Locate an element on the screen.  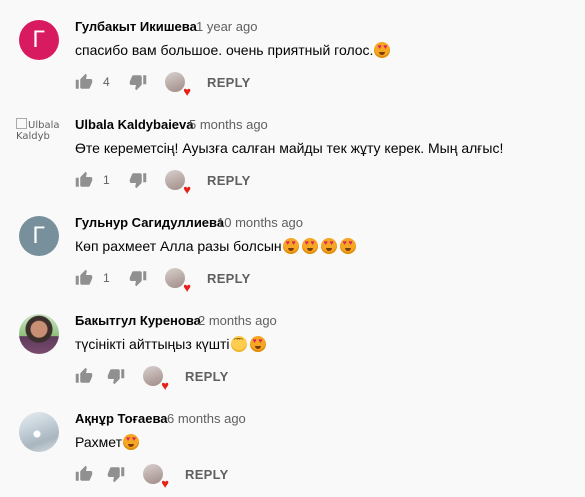
comment-text: түсінікті айттыңыз күшті is located at coordinates (170, 344).